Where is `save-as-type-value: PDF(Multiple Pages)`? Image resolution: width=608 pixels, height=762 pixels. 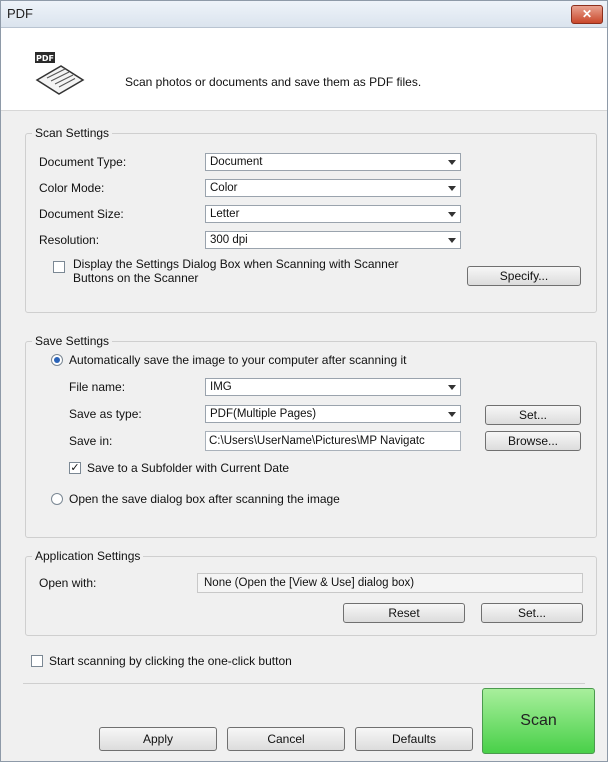
save-as-type-value: PDF(Multiple Pages) is located at coordinates (263, 414).